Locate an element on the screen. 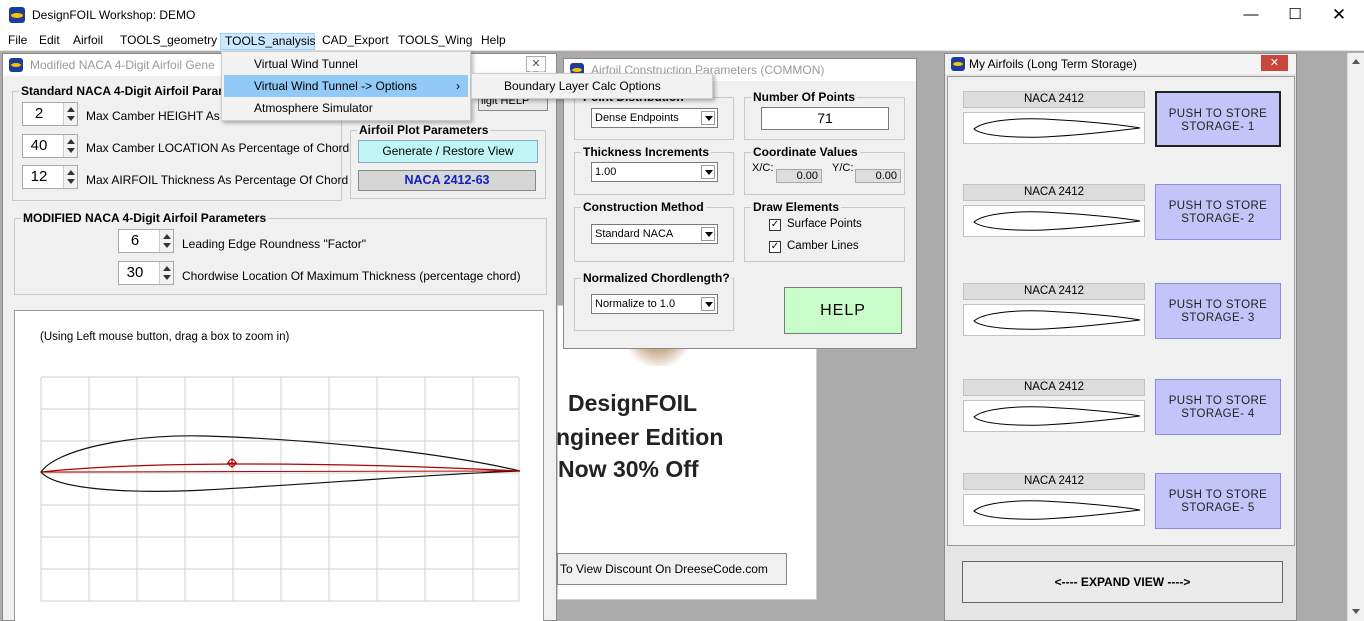 The image size is (1364, 621). menu-edit: Edit is located at coordinates (49, 41).